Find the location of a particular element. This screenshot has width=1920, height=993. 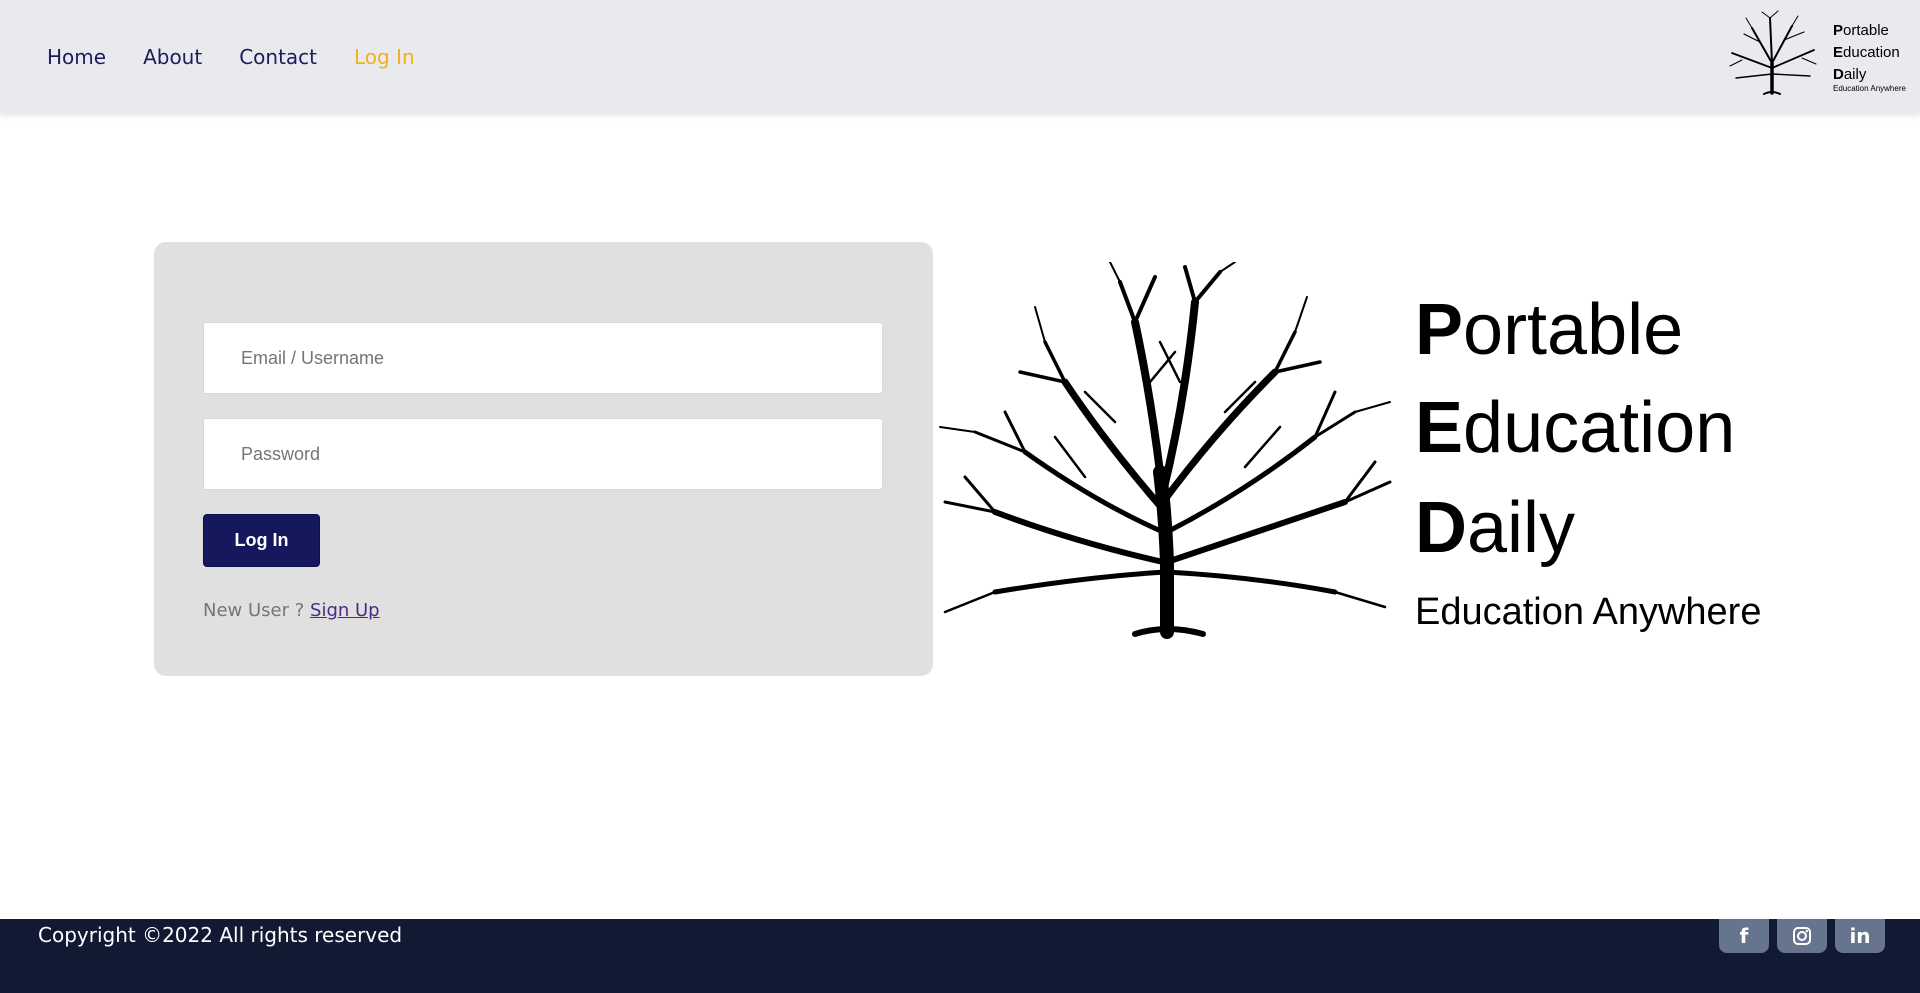

brand-logo-line-2: Education is located at coordinates (1866, 52).